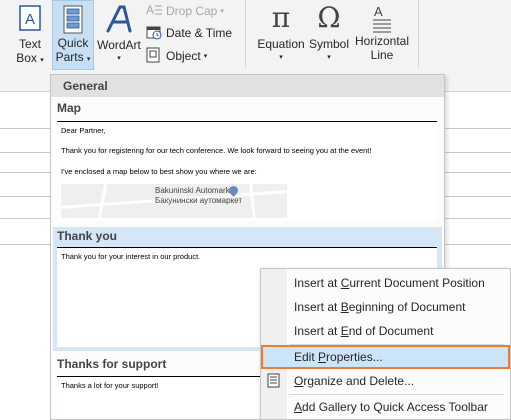 The image size is (511, 420). I want to click on map-label: Bakuninski Automarket, so click(196, 190).